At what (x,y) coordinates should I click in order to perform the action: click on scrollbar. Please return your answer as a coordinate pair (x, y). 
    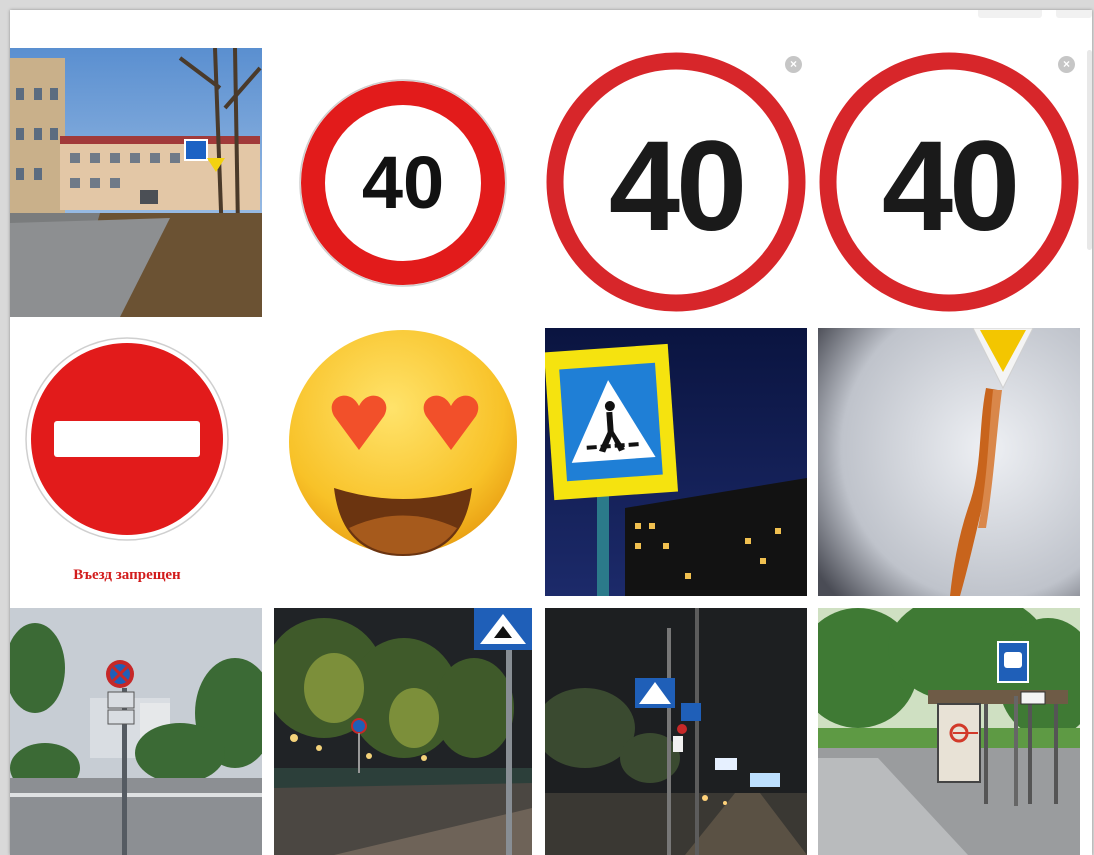
    Looking at the image, I should click on (1089, 150).